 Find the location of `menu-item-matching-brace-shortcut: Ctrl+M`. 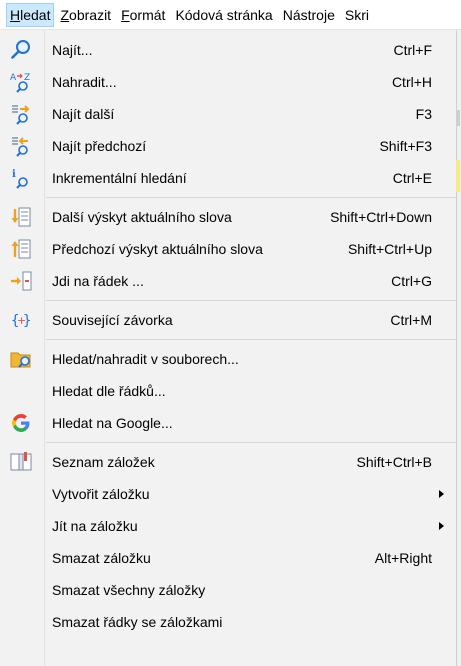

menu-item-matching-brace-shortcut: Ctrl+M is located at coordinates (411, 320).